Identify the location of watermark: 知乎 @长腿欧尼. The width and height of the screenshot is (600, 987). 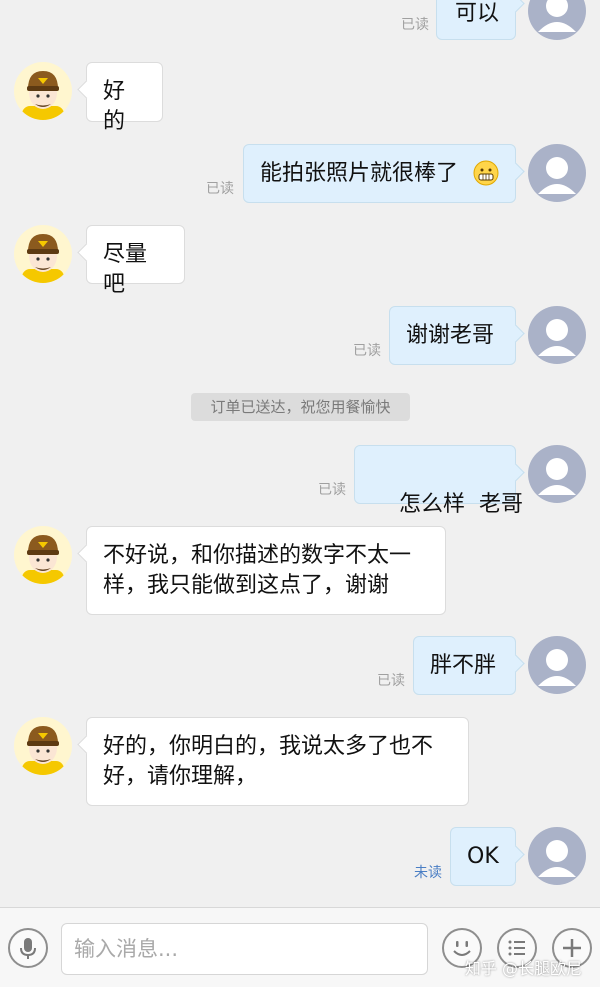
(523, 968).